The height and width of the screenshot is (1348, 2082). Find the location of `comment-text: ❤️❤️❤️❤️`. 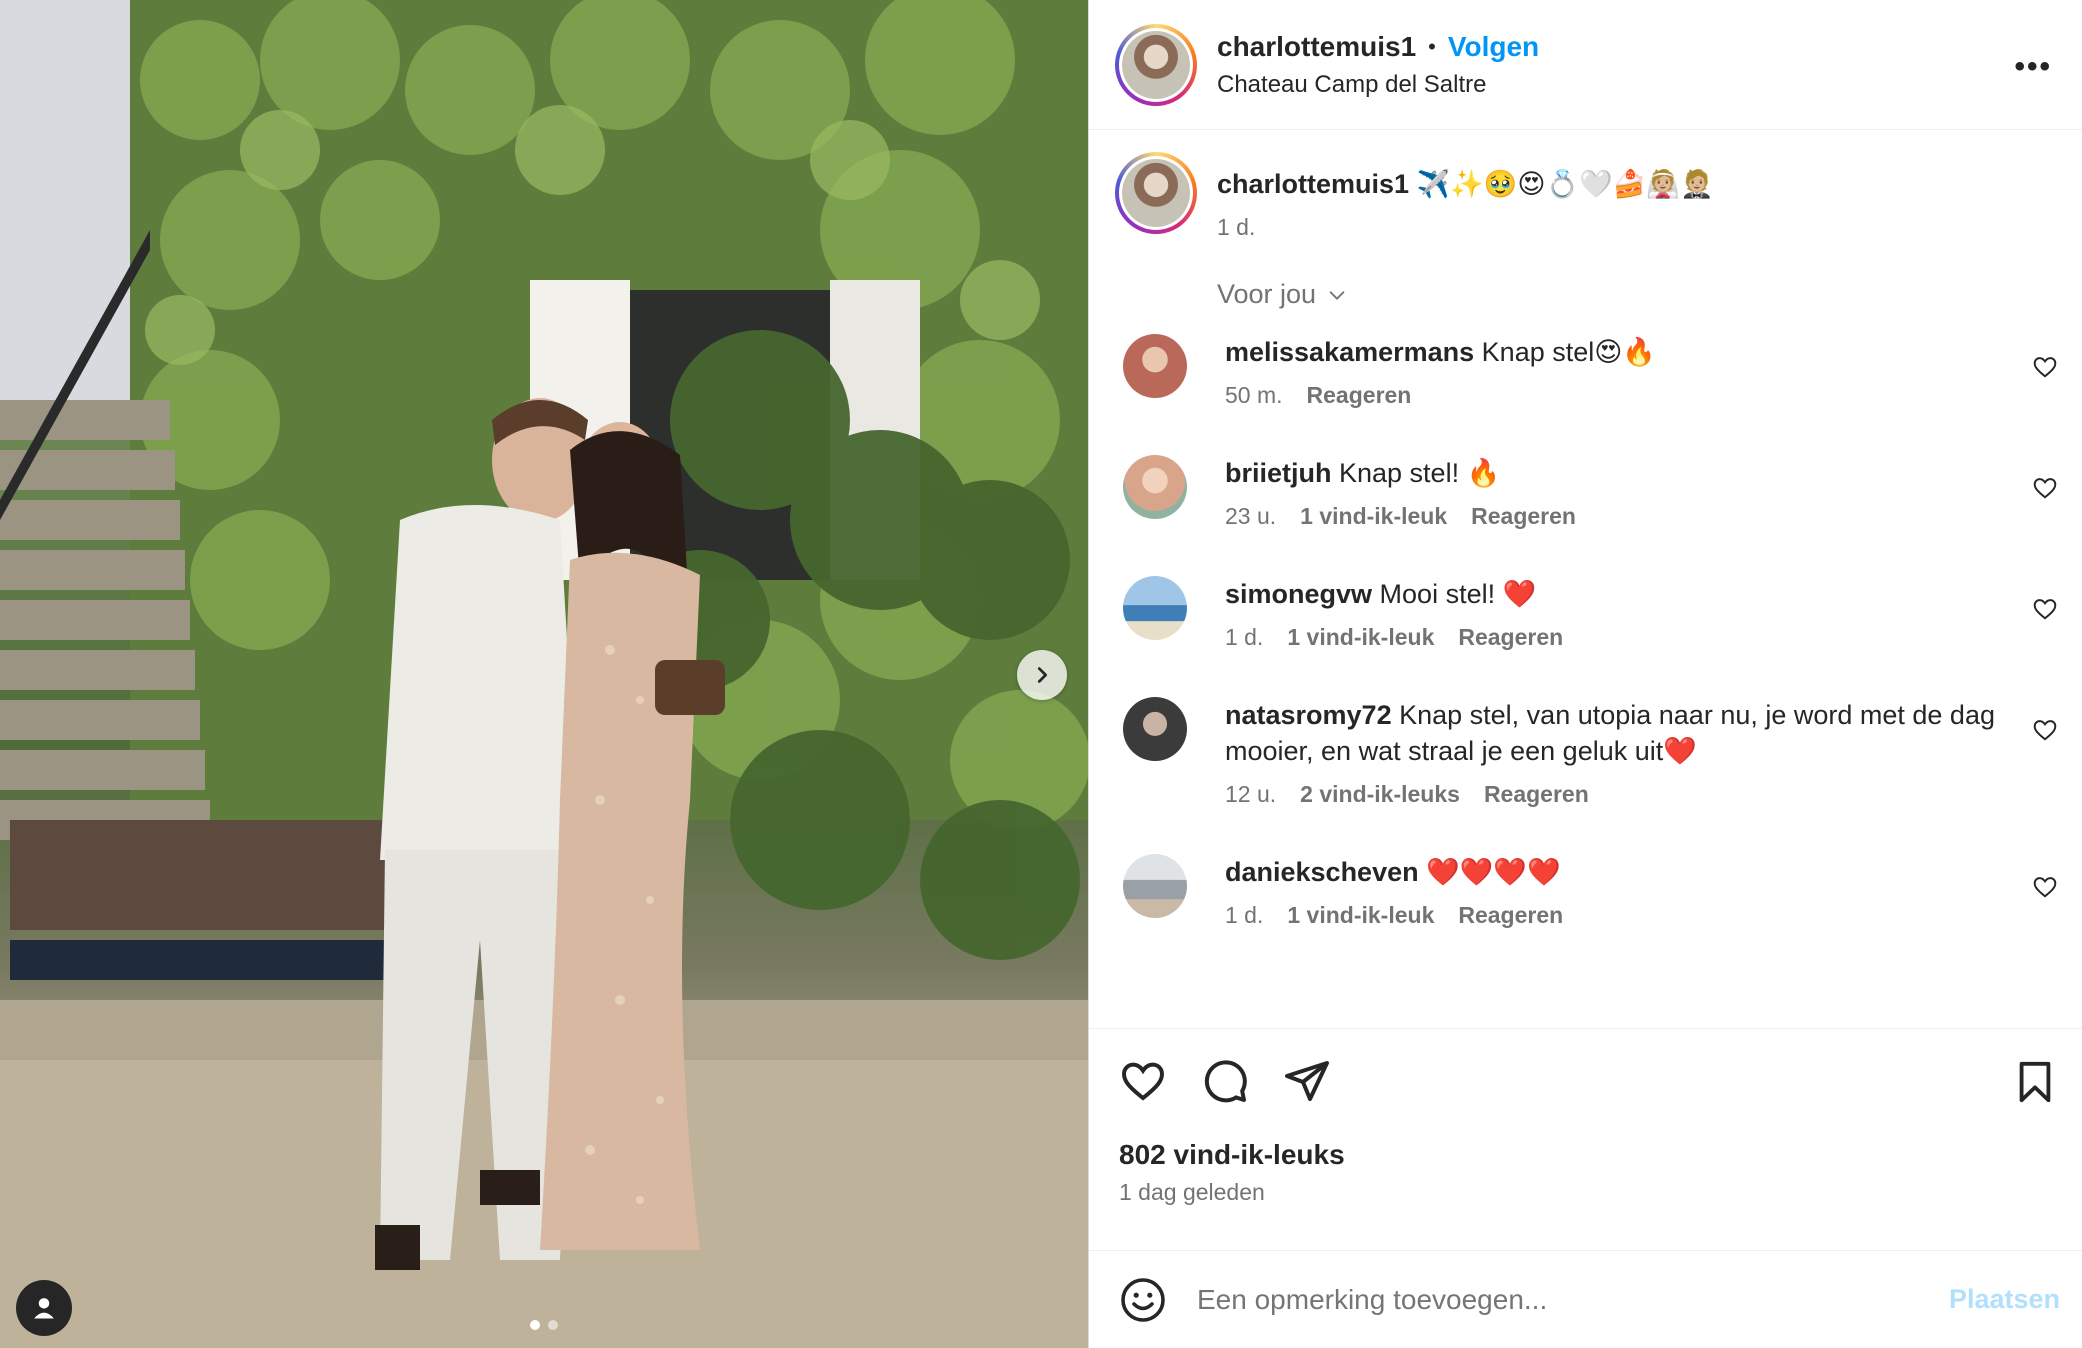

comment-text: ❤️❤️❤️❤️ is located at coordinates (1489, 872).